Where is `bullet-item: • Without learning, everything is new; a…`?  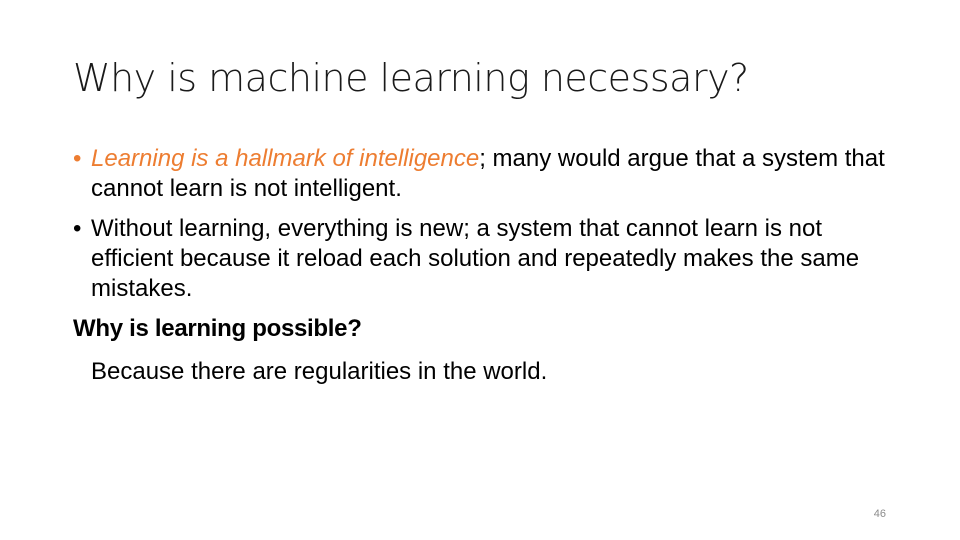
bullet-item: • Without learning, everything is new; a… is located at coordinates (483, 259).